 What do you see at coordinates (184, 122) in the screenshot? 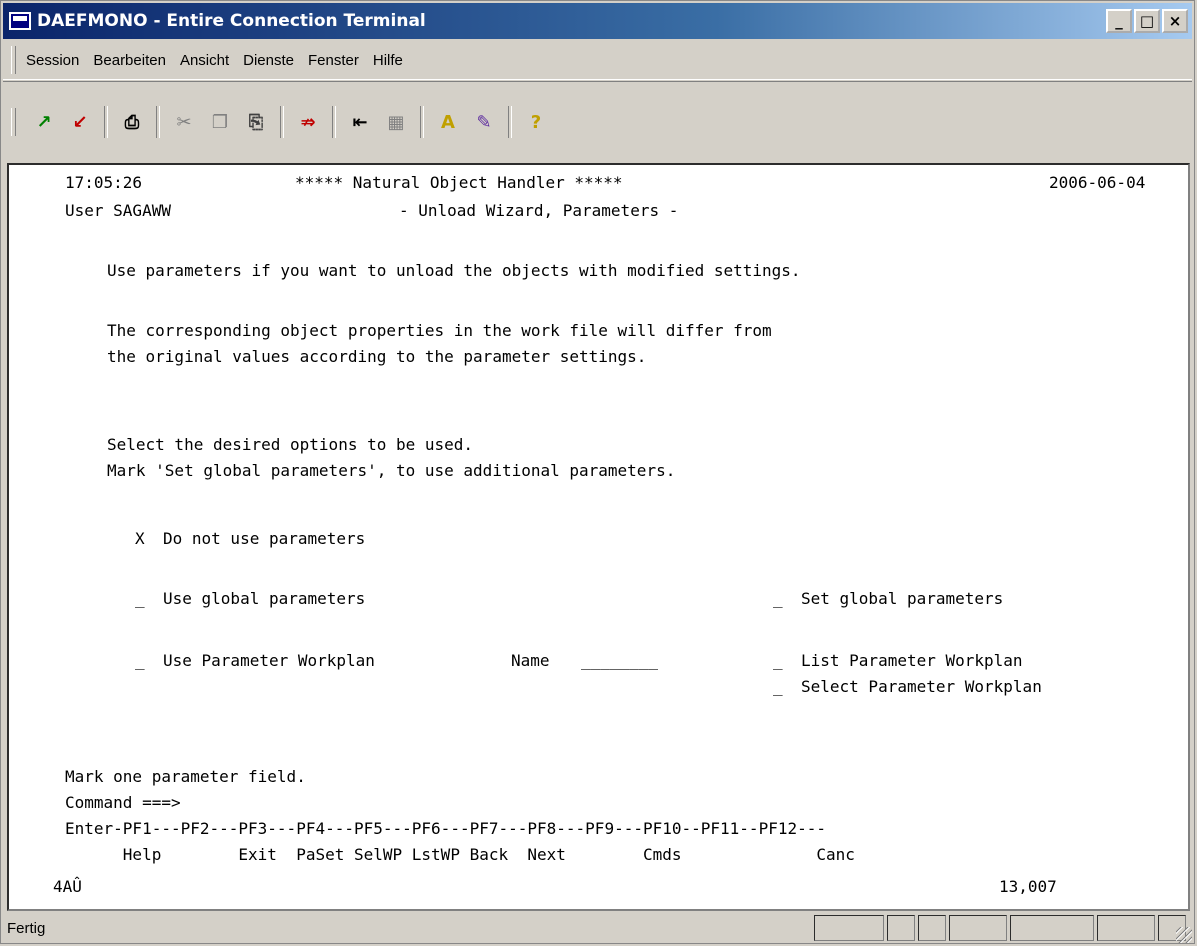
I see `cut-icon: ✂` at bounding box center [184, 122].